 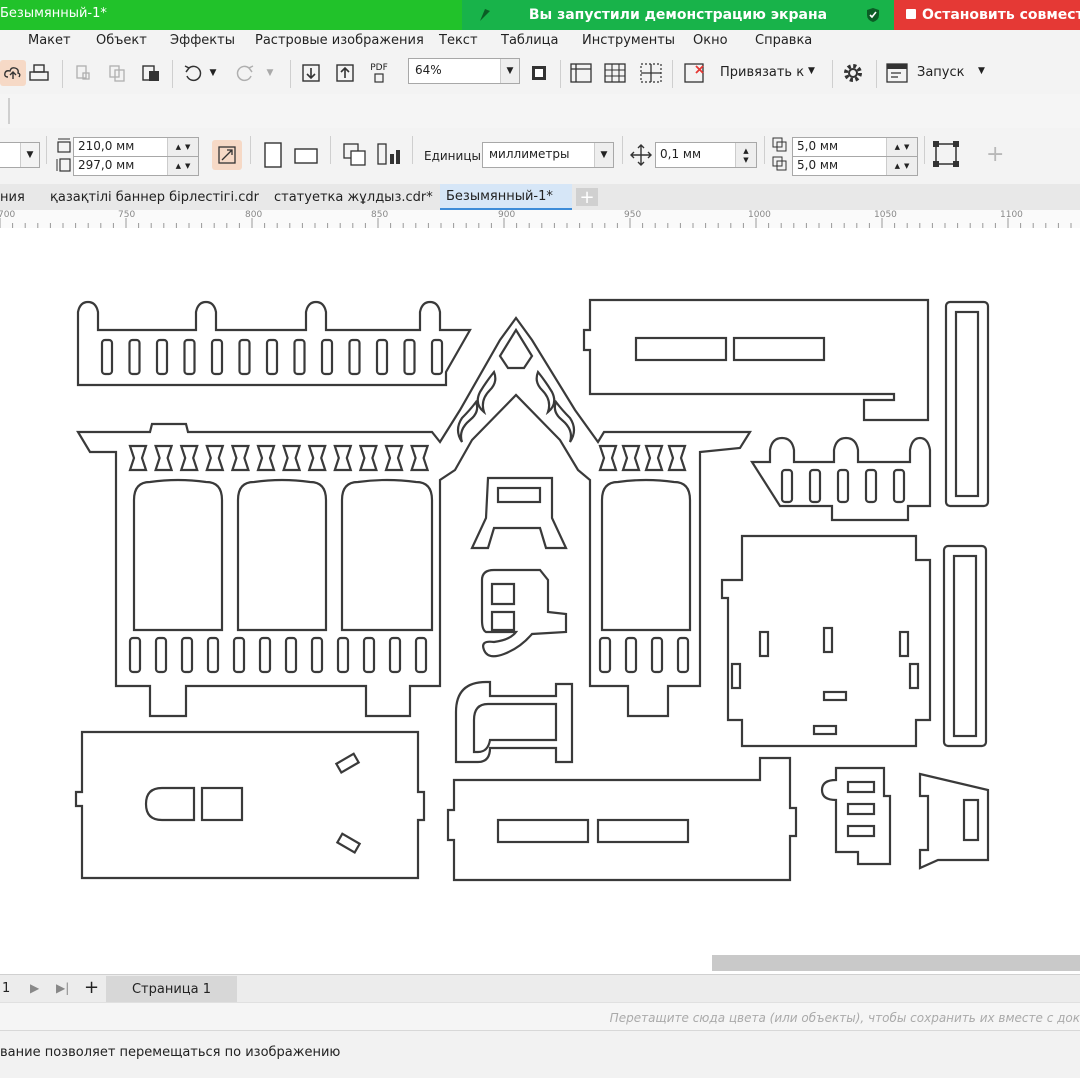 What do you see at coordinates (34, 988) in the screenshot?
I see `next-page-icon: ▶` at bounding box center [34, 988].